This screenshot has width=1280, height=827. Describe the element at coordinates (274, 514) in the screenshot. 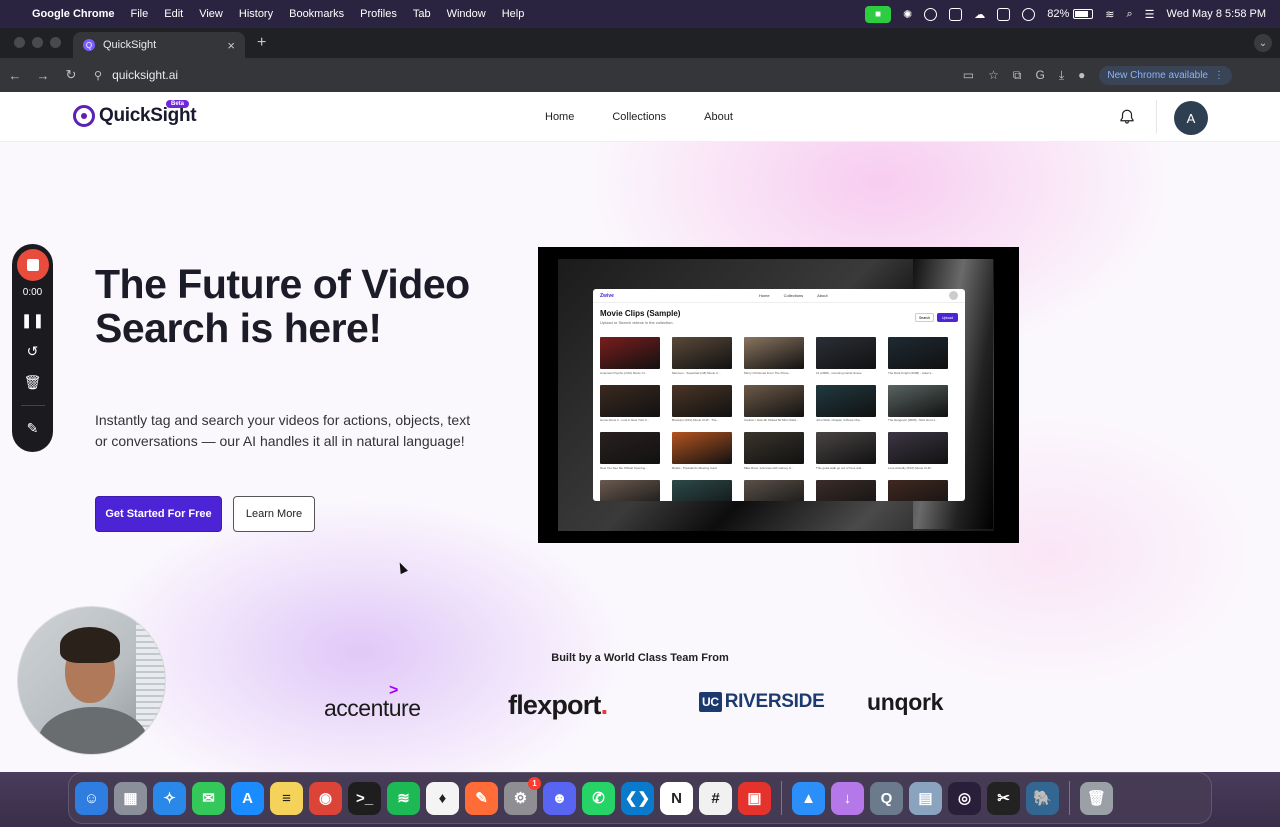

I see `learn-more-button: Learn More` at that location.